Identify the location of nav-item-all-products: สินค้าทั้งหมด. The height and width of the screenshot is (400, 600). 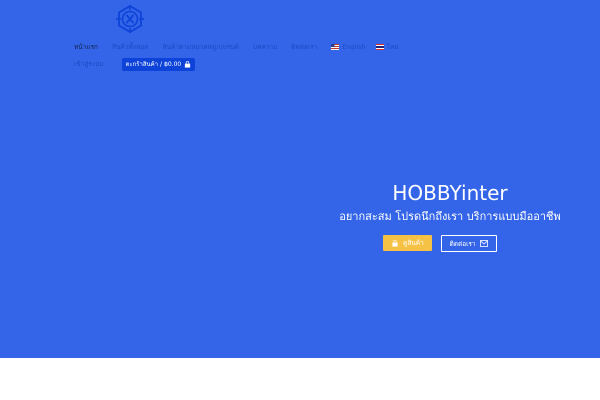
(130, 47).